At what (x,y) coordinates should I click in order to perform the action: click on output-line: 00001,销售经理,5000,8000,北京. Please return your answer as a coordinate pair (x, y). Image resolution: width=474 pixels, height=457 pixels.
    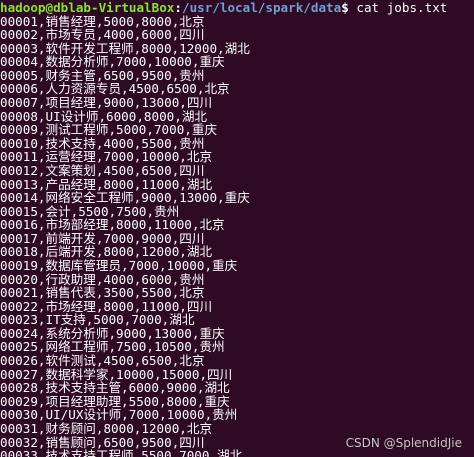
    Looking at the image, I should click on (102, 21).